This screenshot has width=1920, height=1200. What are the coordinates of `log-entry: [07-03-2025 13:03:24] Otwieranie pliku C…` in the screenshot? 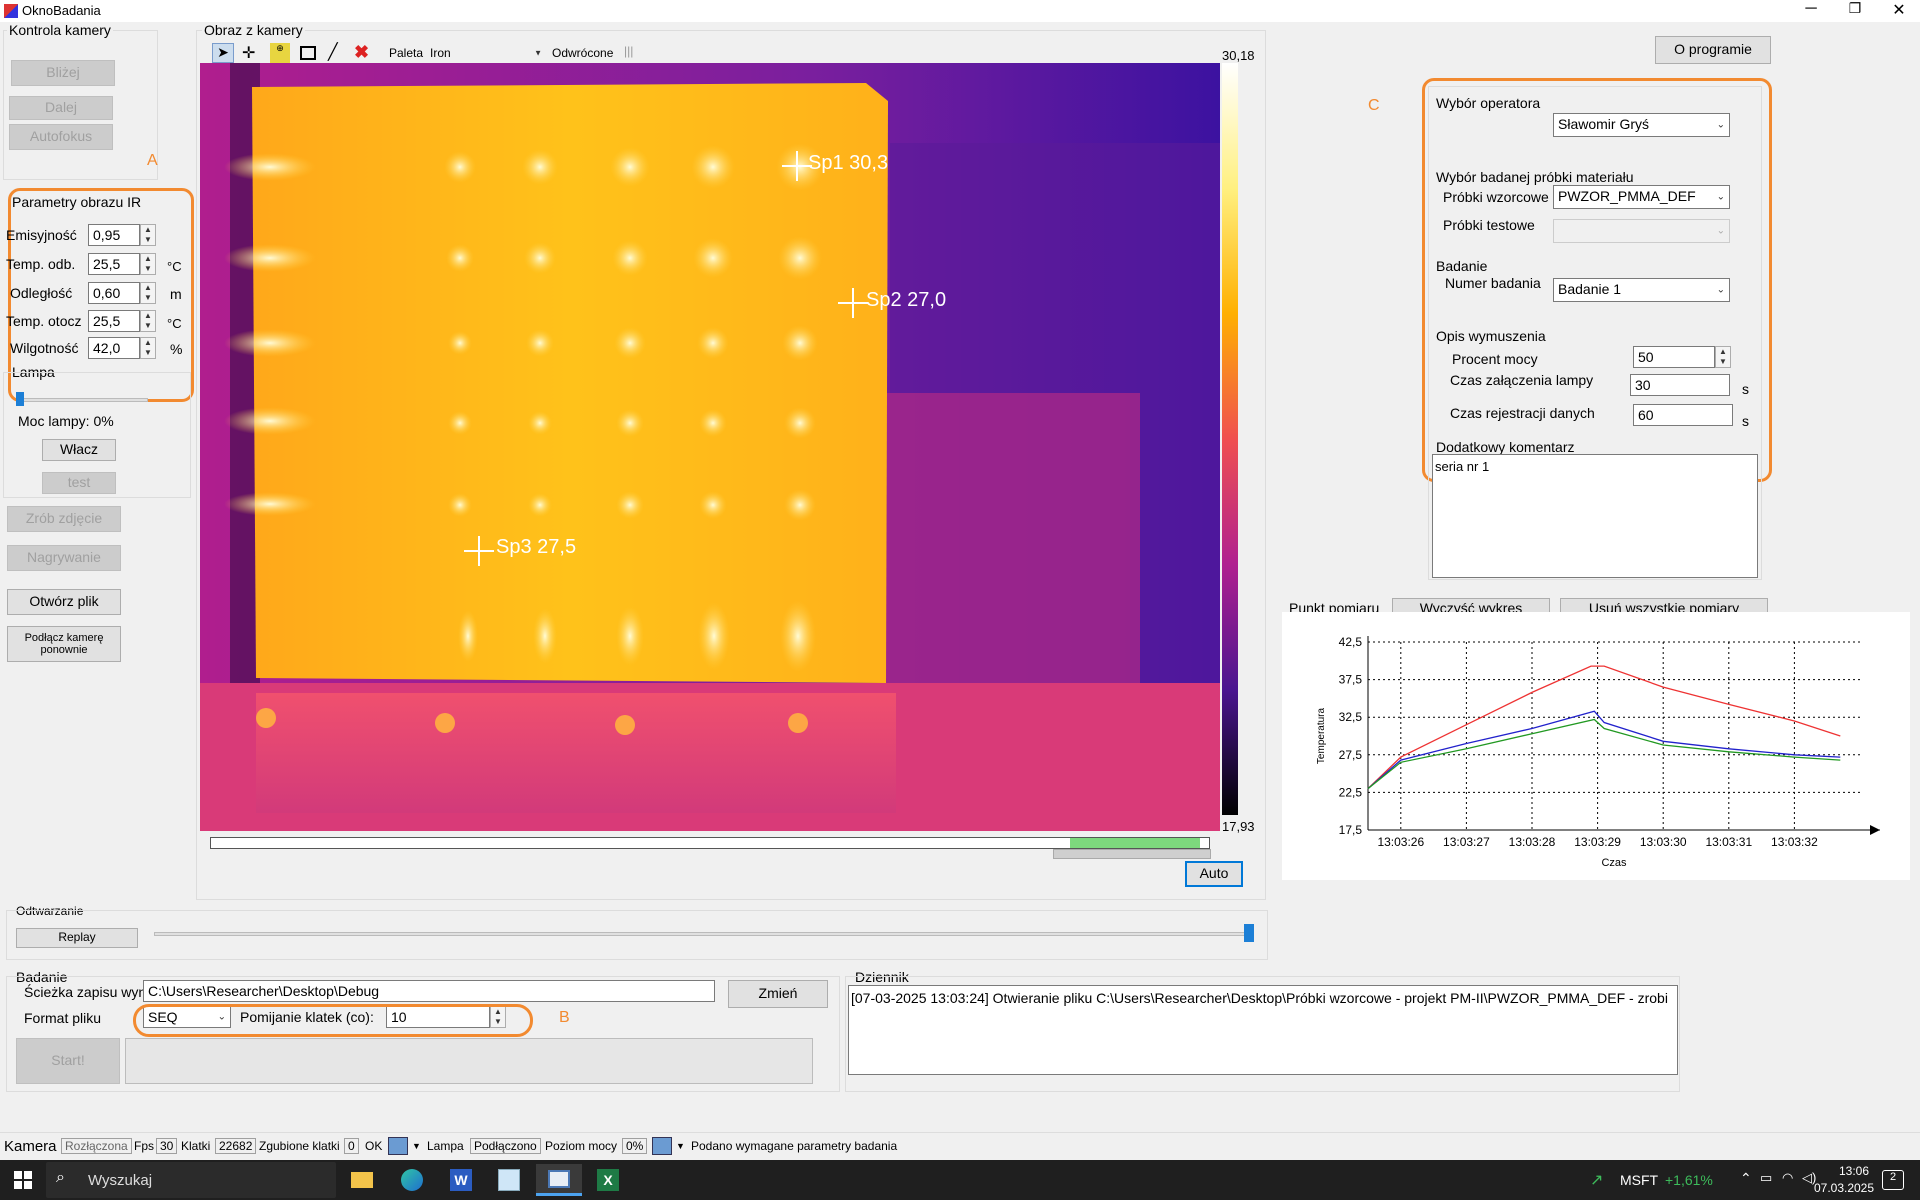 It's located at (1259, 998).